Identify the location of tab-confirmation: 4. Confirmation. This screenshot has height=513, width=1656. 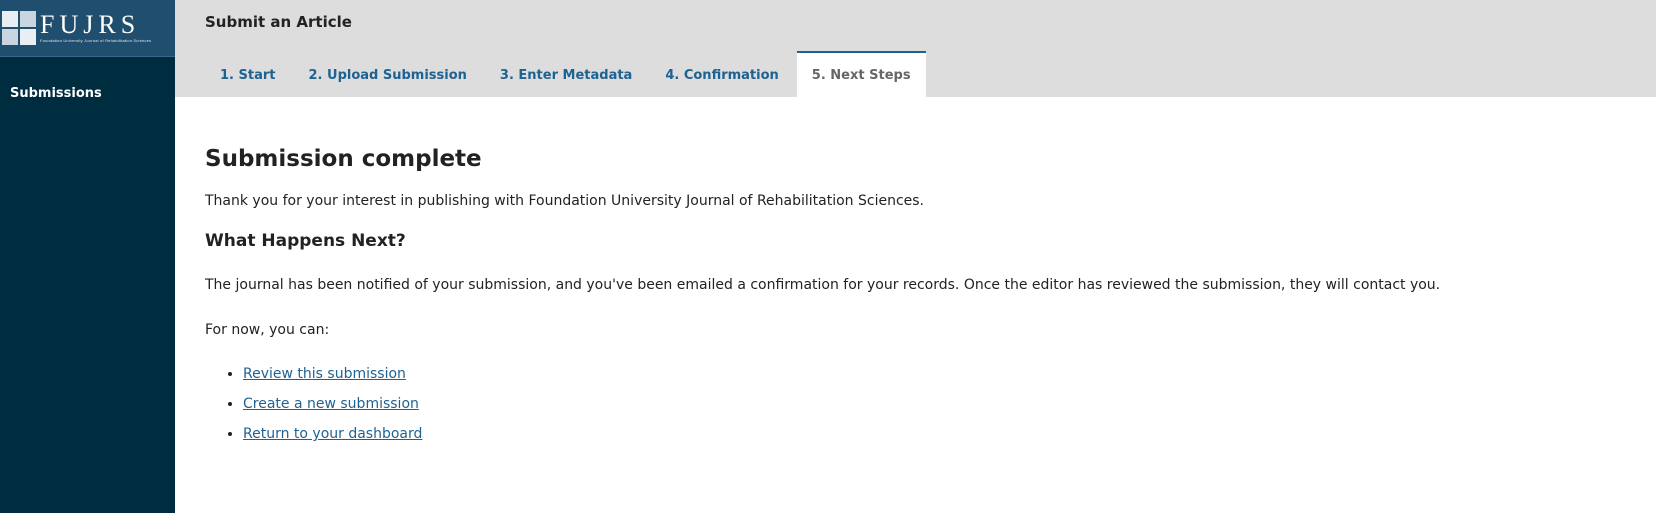
(721, 74).